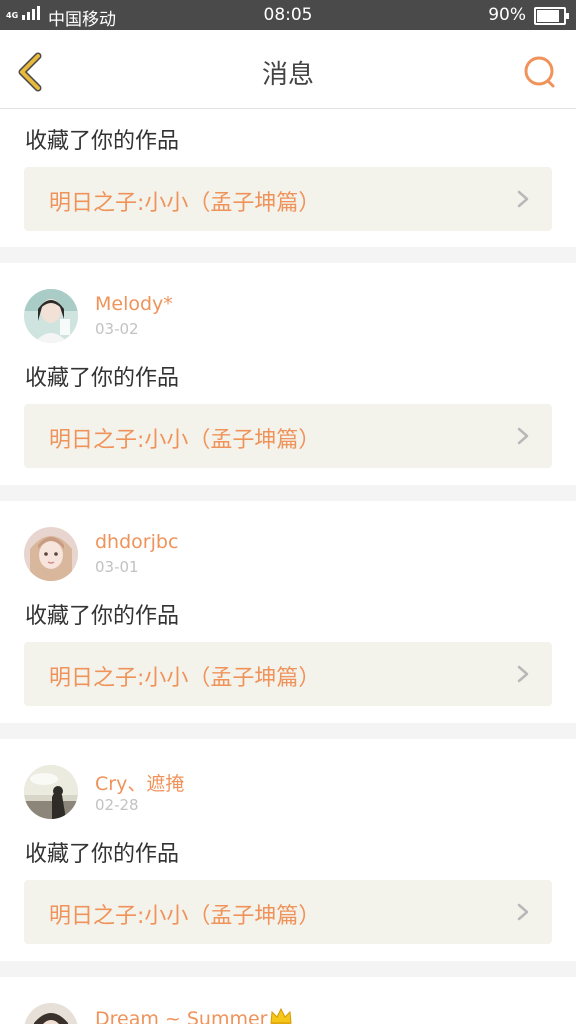 The height and width of the screenshot is (1024, 576). I want to click on user-name: Melody*, so click(134, 304).